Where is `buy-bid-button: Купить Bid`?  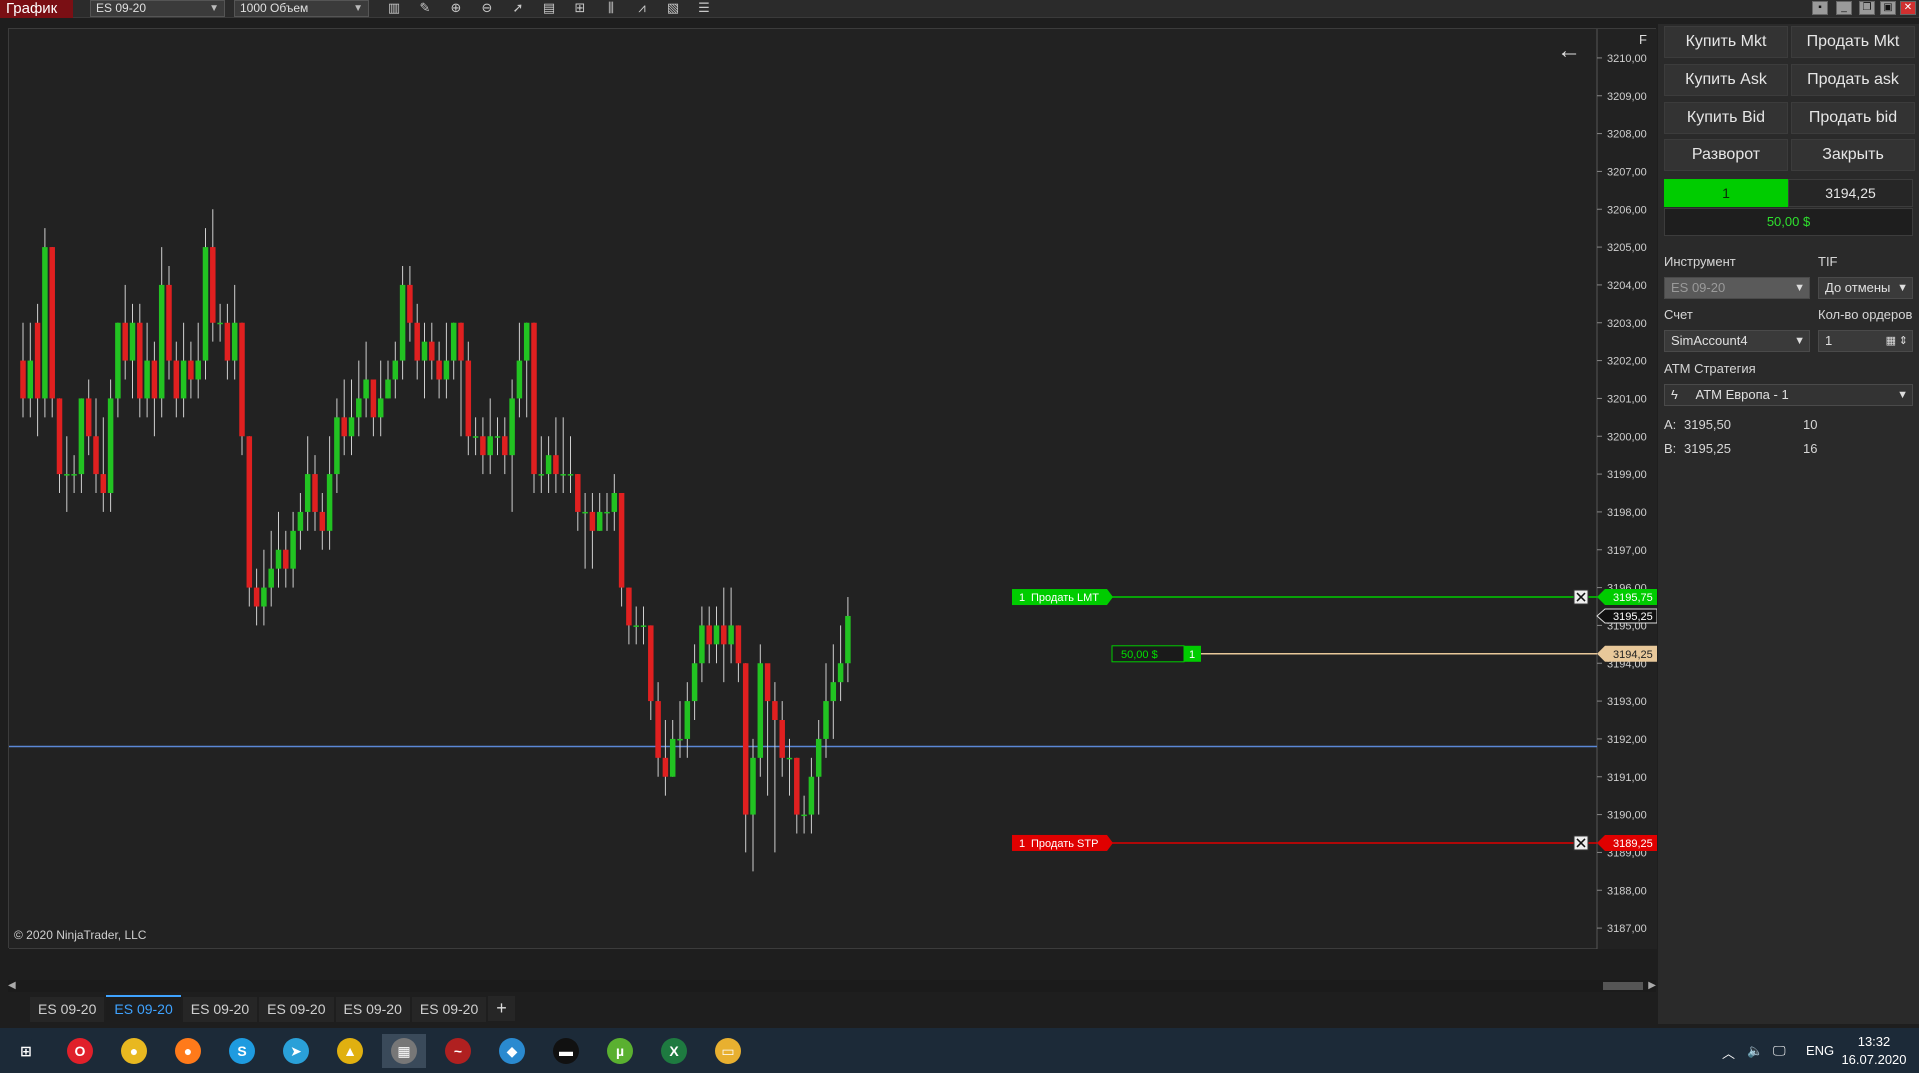 buy-bid-button: Купить Bid is located at coordinates (1726, 118).